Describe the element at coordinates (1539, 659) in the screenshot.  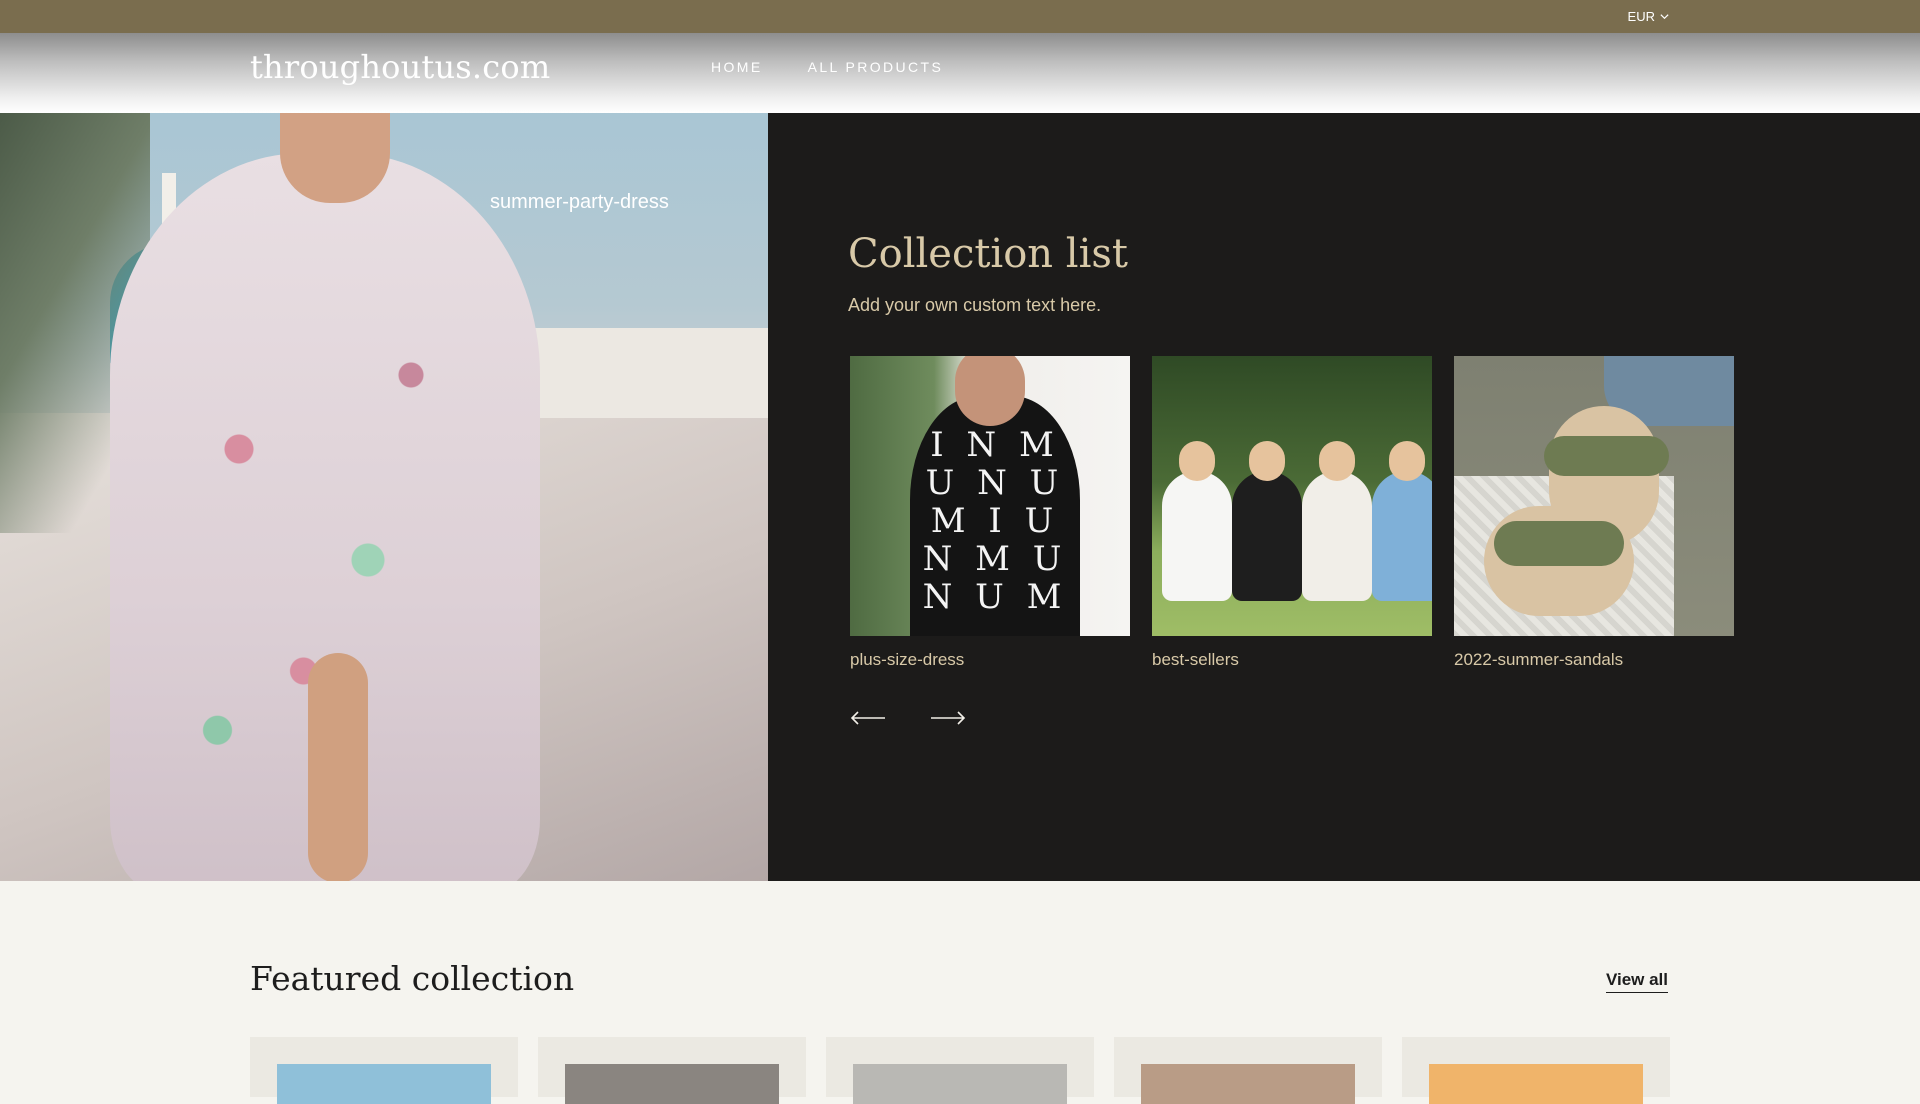
I see `collection-card-label: 2022-summer-sandals` at that location.